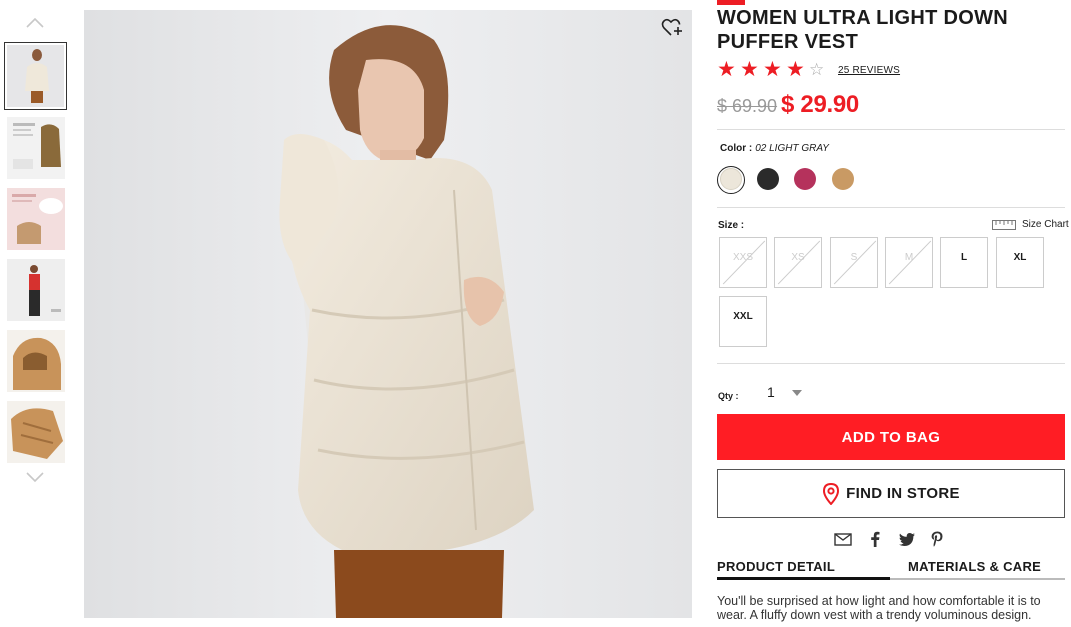  What do you see at coordinates (1045, 224) in the screenshot?
I see `size-chart-label: Size Chart` at bounding box center [1045, 224].